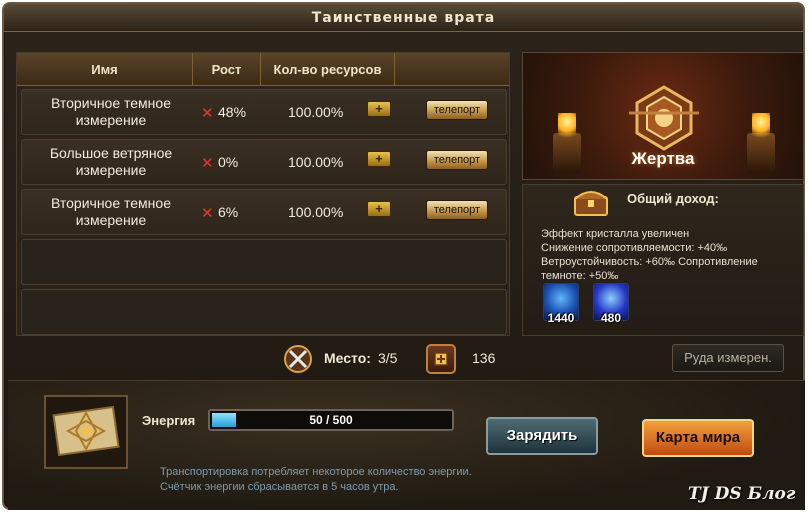 The width and height of the screenshot is (809, 515). What do you see at coordinates (698, 438) in the screenshot?
I see `world-map-button: Карта мира` at bounding box center [698, 438].